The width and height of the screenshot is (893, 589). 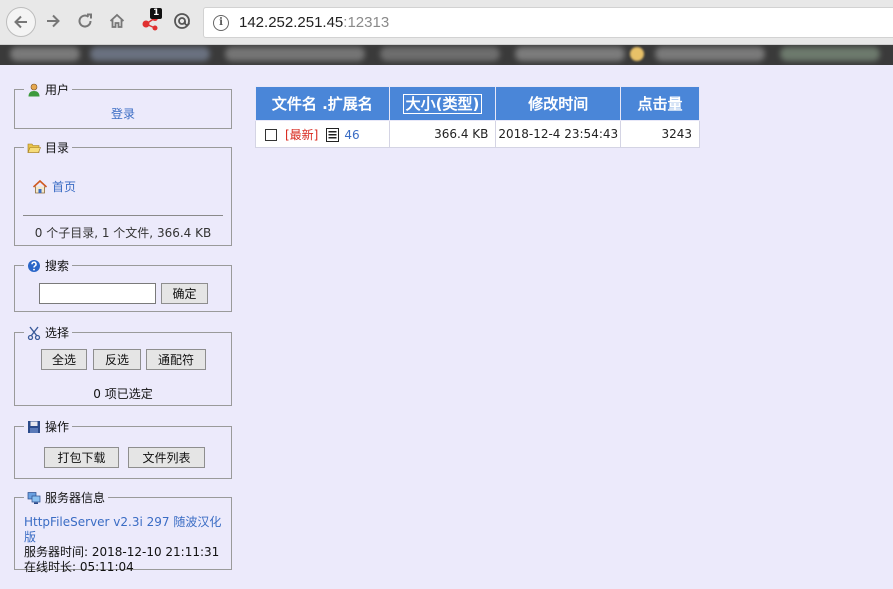 I want to click on scissors-icon, so click(x=34, y=333).